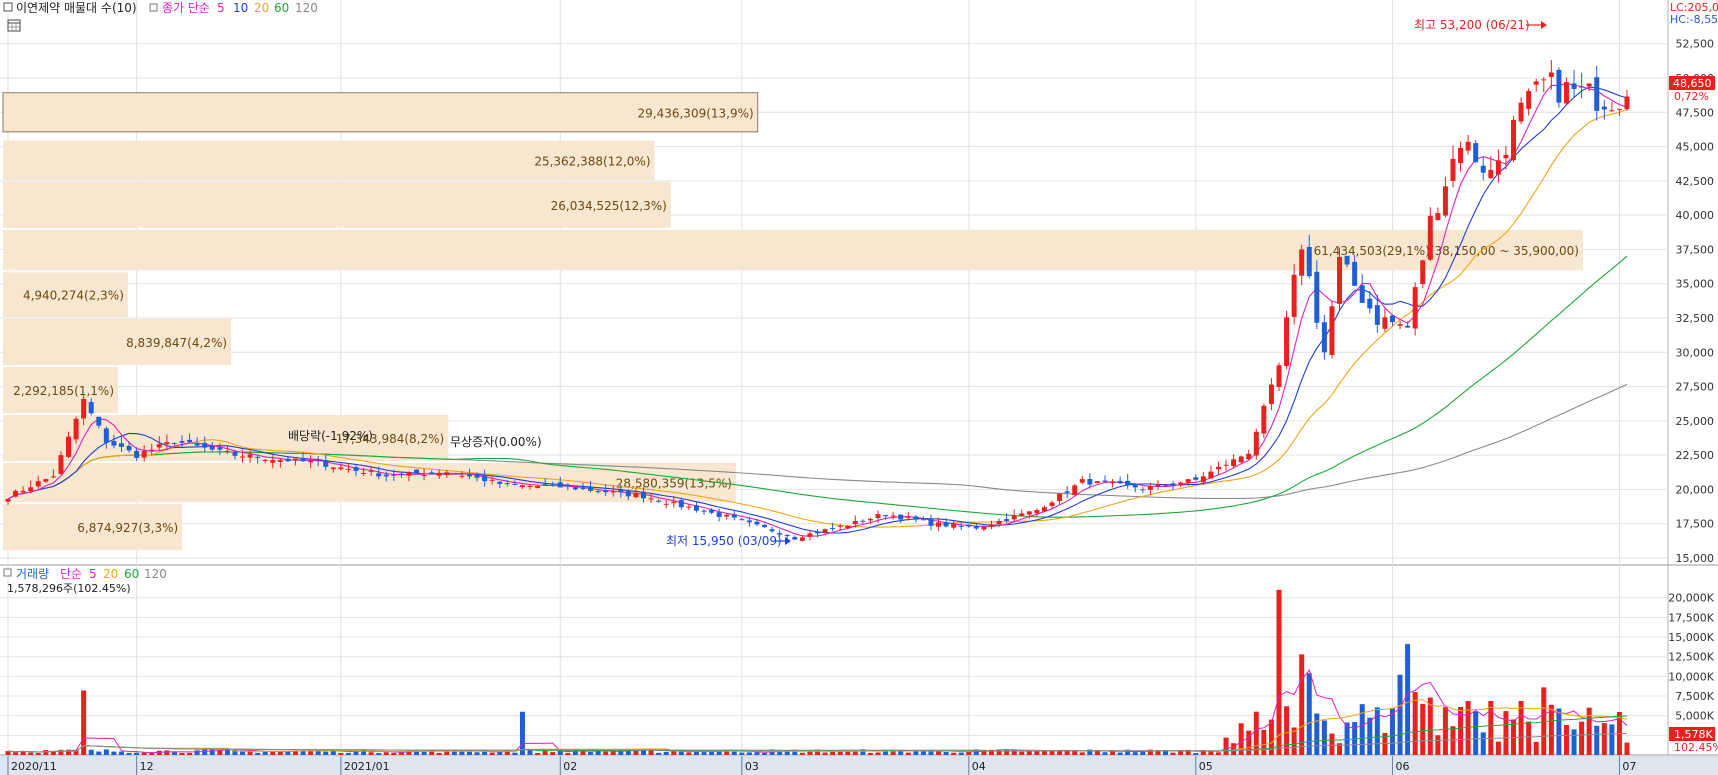  What do you see at coordinates (1695, 284) in the screenshot?
I see `price-tick-label: 35,000` at bounding box center [1695, 284].